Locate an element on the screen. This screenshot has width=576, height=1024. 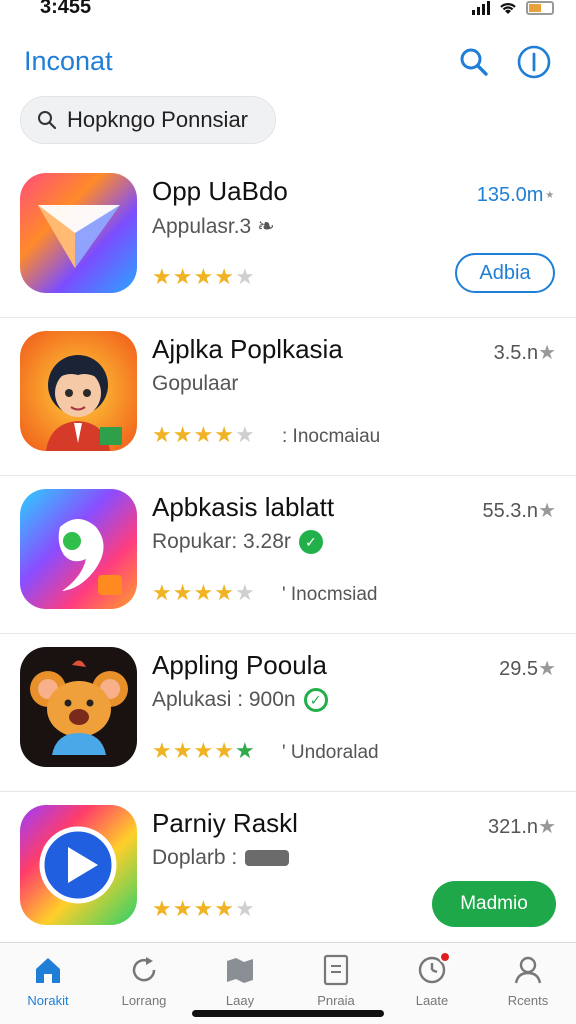
home-indicator is located at coordinates (288, 1013).